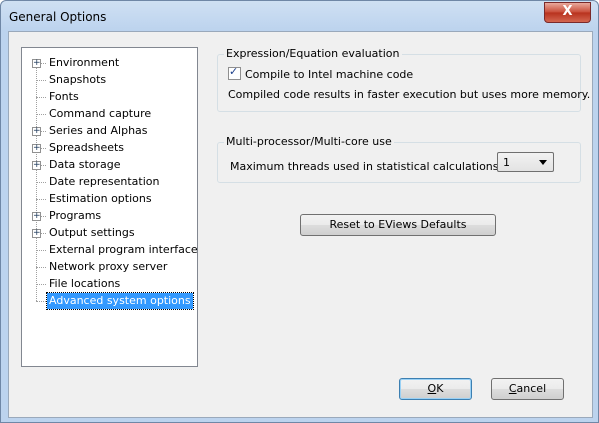 Image resolution: width=599 pixels, height=423 pixels. I want to click on threads-select: 1, so click(525, 162).